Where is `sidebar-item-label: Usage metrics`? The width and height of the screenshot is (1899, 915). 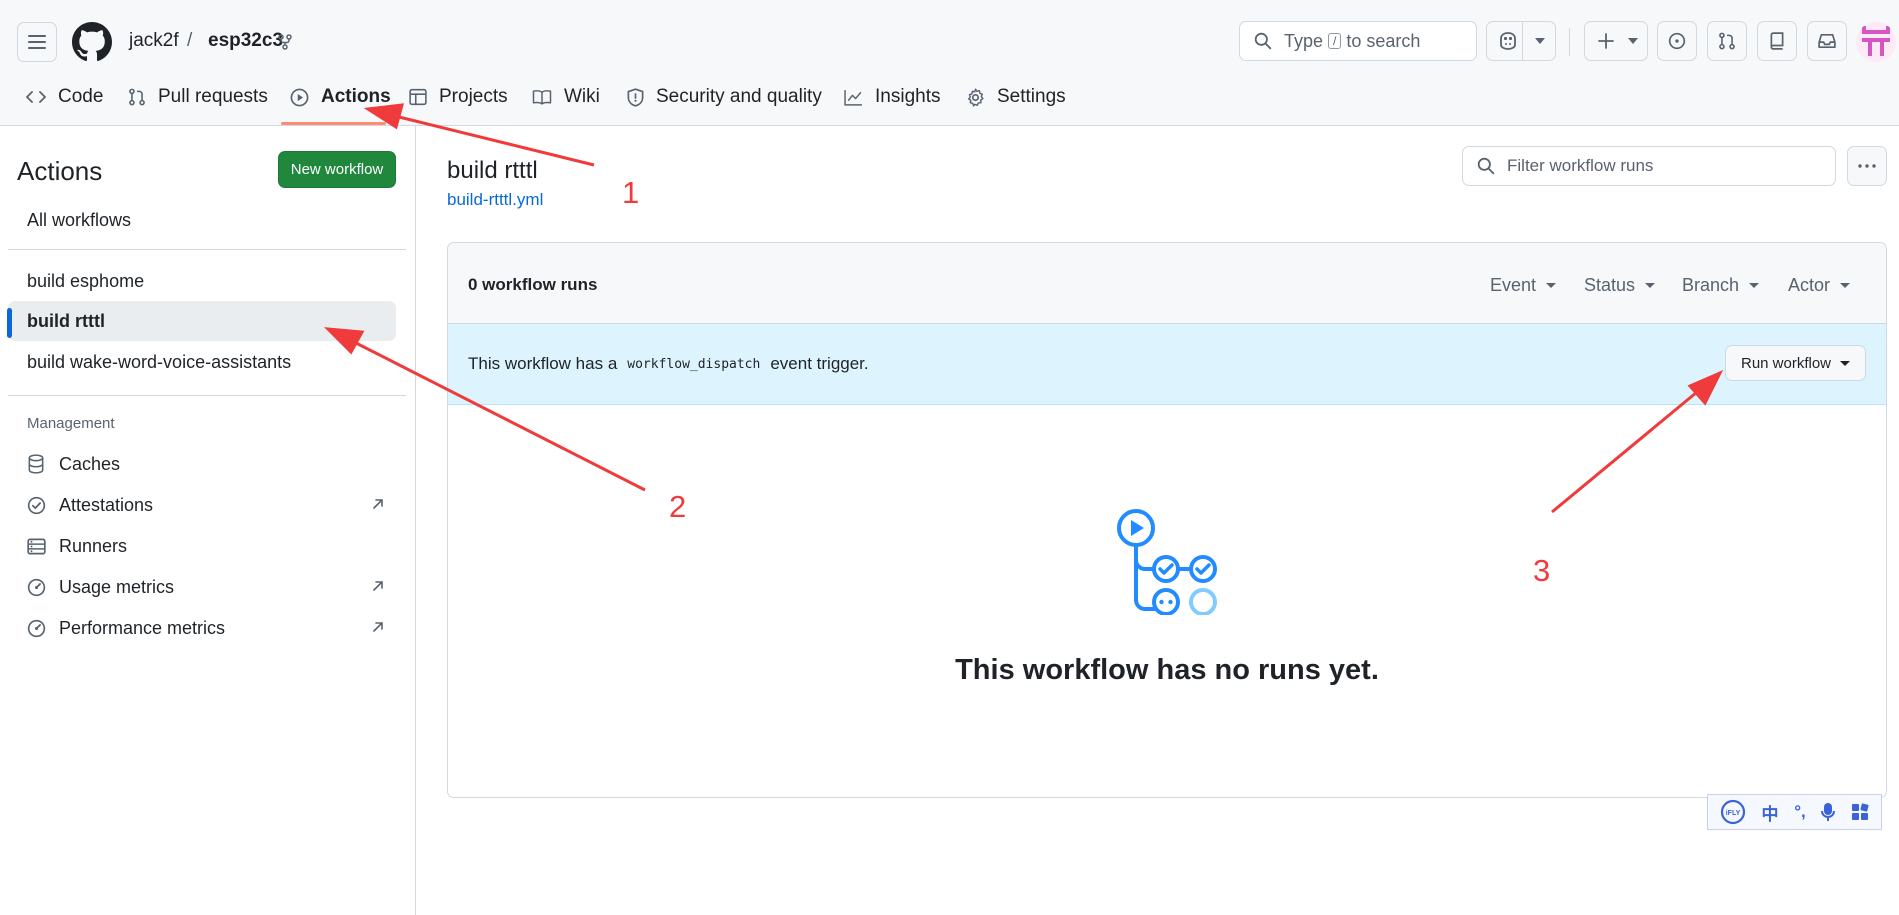
sidebar-item-label: Usage metrics is located at coordinates (117, 586).